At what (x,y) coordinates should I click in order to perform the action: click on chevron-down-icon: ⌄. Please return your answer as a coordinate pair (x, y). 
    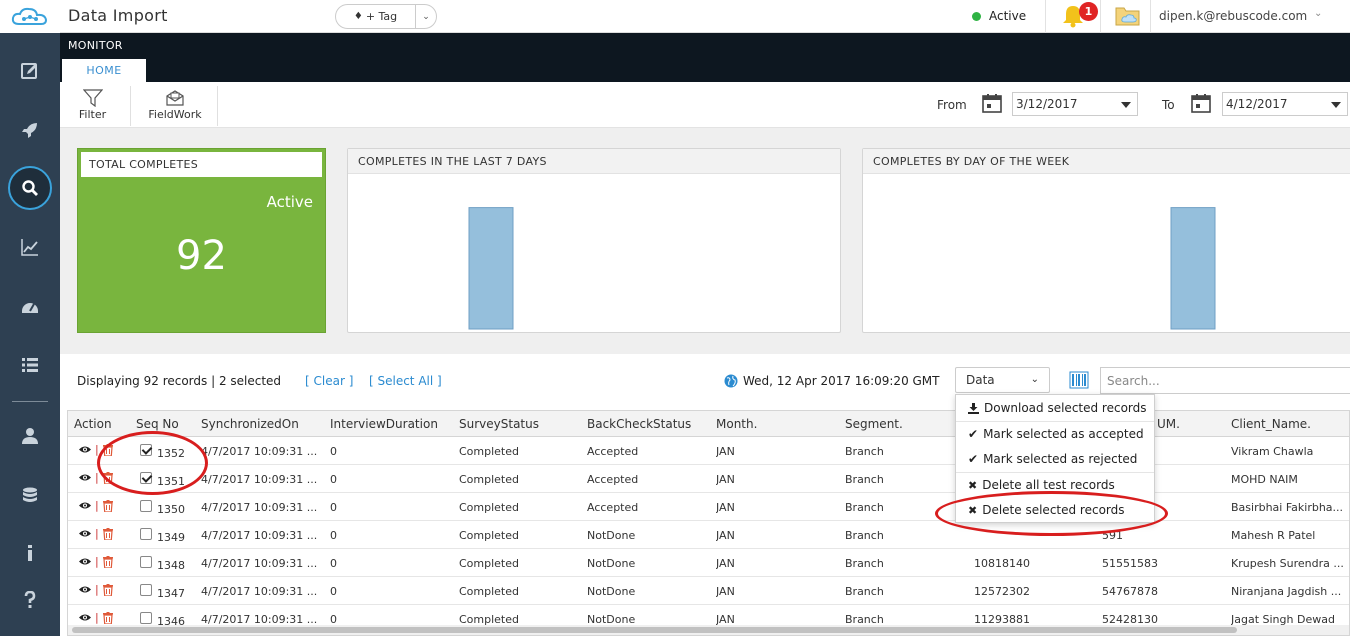
    Looking at the image, I should click on (426, 17).